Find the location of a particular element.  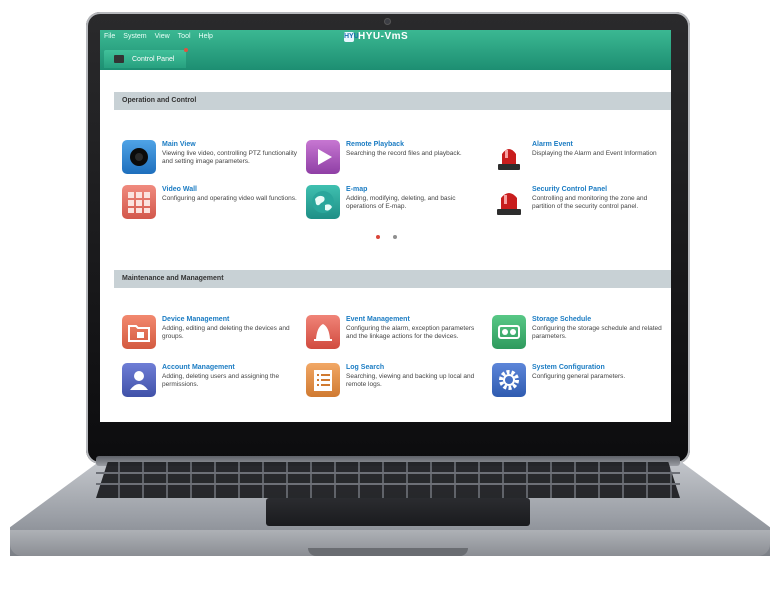

section-operation-control: Operation and Control is located at coordinates (392, 101).